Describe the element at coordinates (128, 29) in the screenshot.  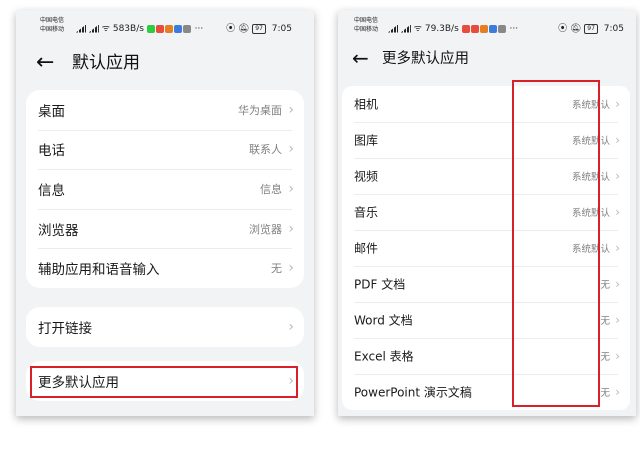
I see `network-speed: 583B/s` at that location.